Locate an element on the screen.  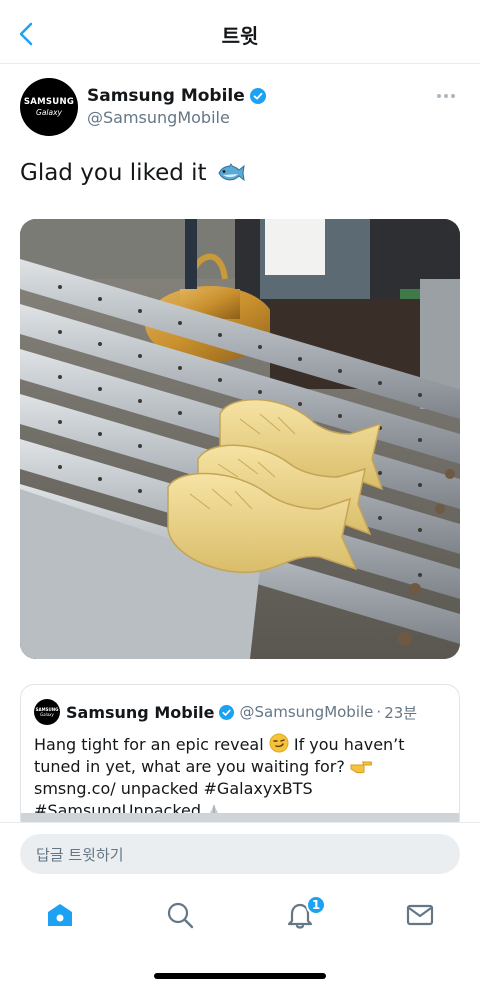
home-icon is located at coordinates (60, 915).